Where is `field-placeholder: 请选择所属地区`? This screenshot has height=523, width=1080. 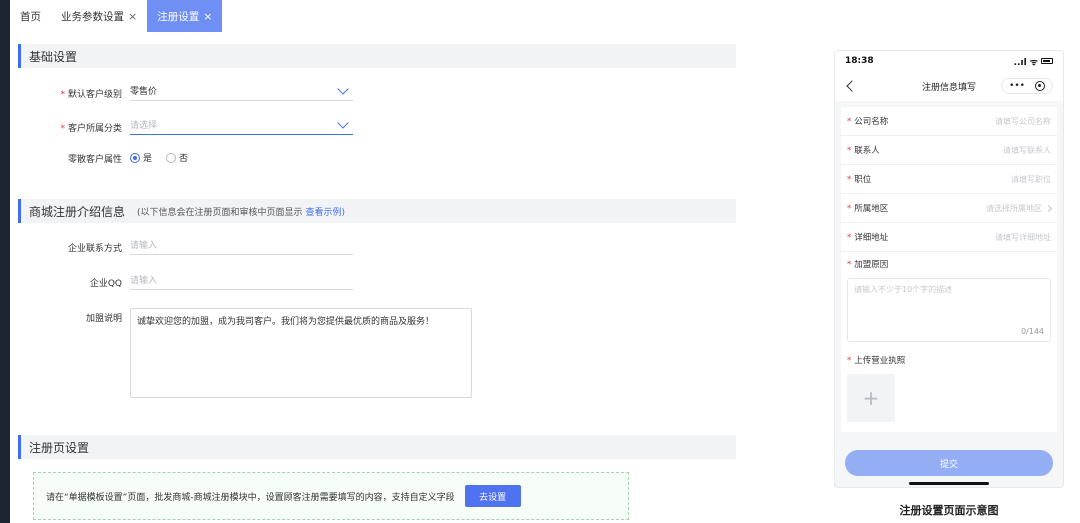 field-placeholder: 请选择所属地区 is located at coordinates (1014, 208).